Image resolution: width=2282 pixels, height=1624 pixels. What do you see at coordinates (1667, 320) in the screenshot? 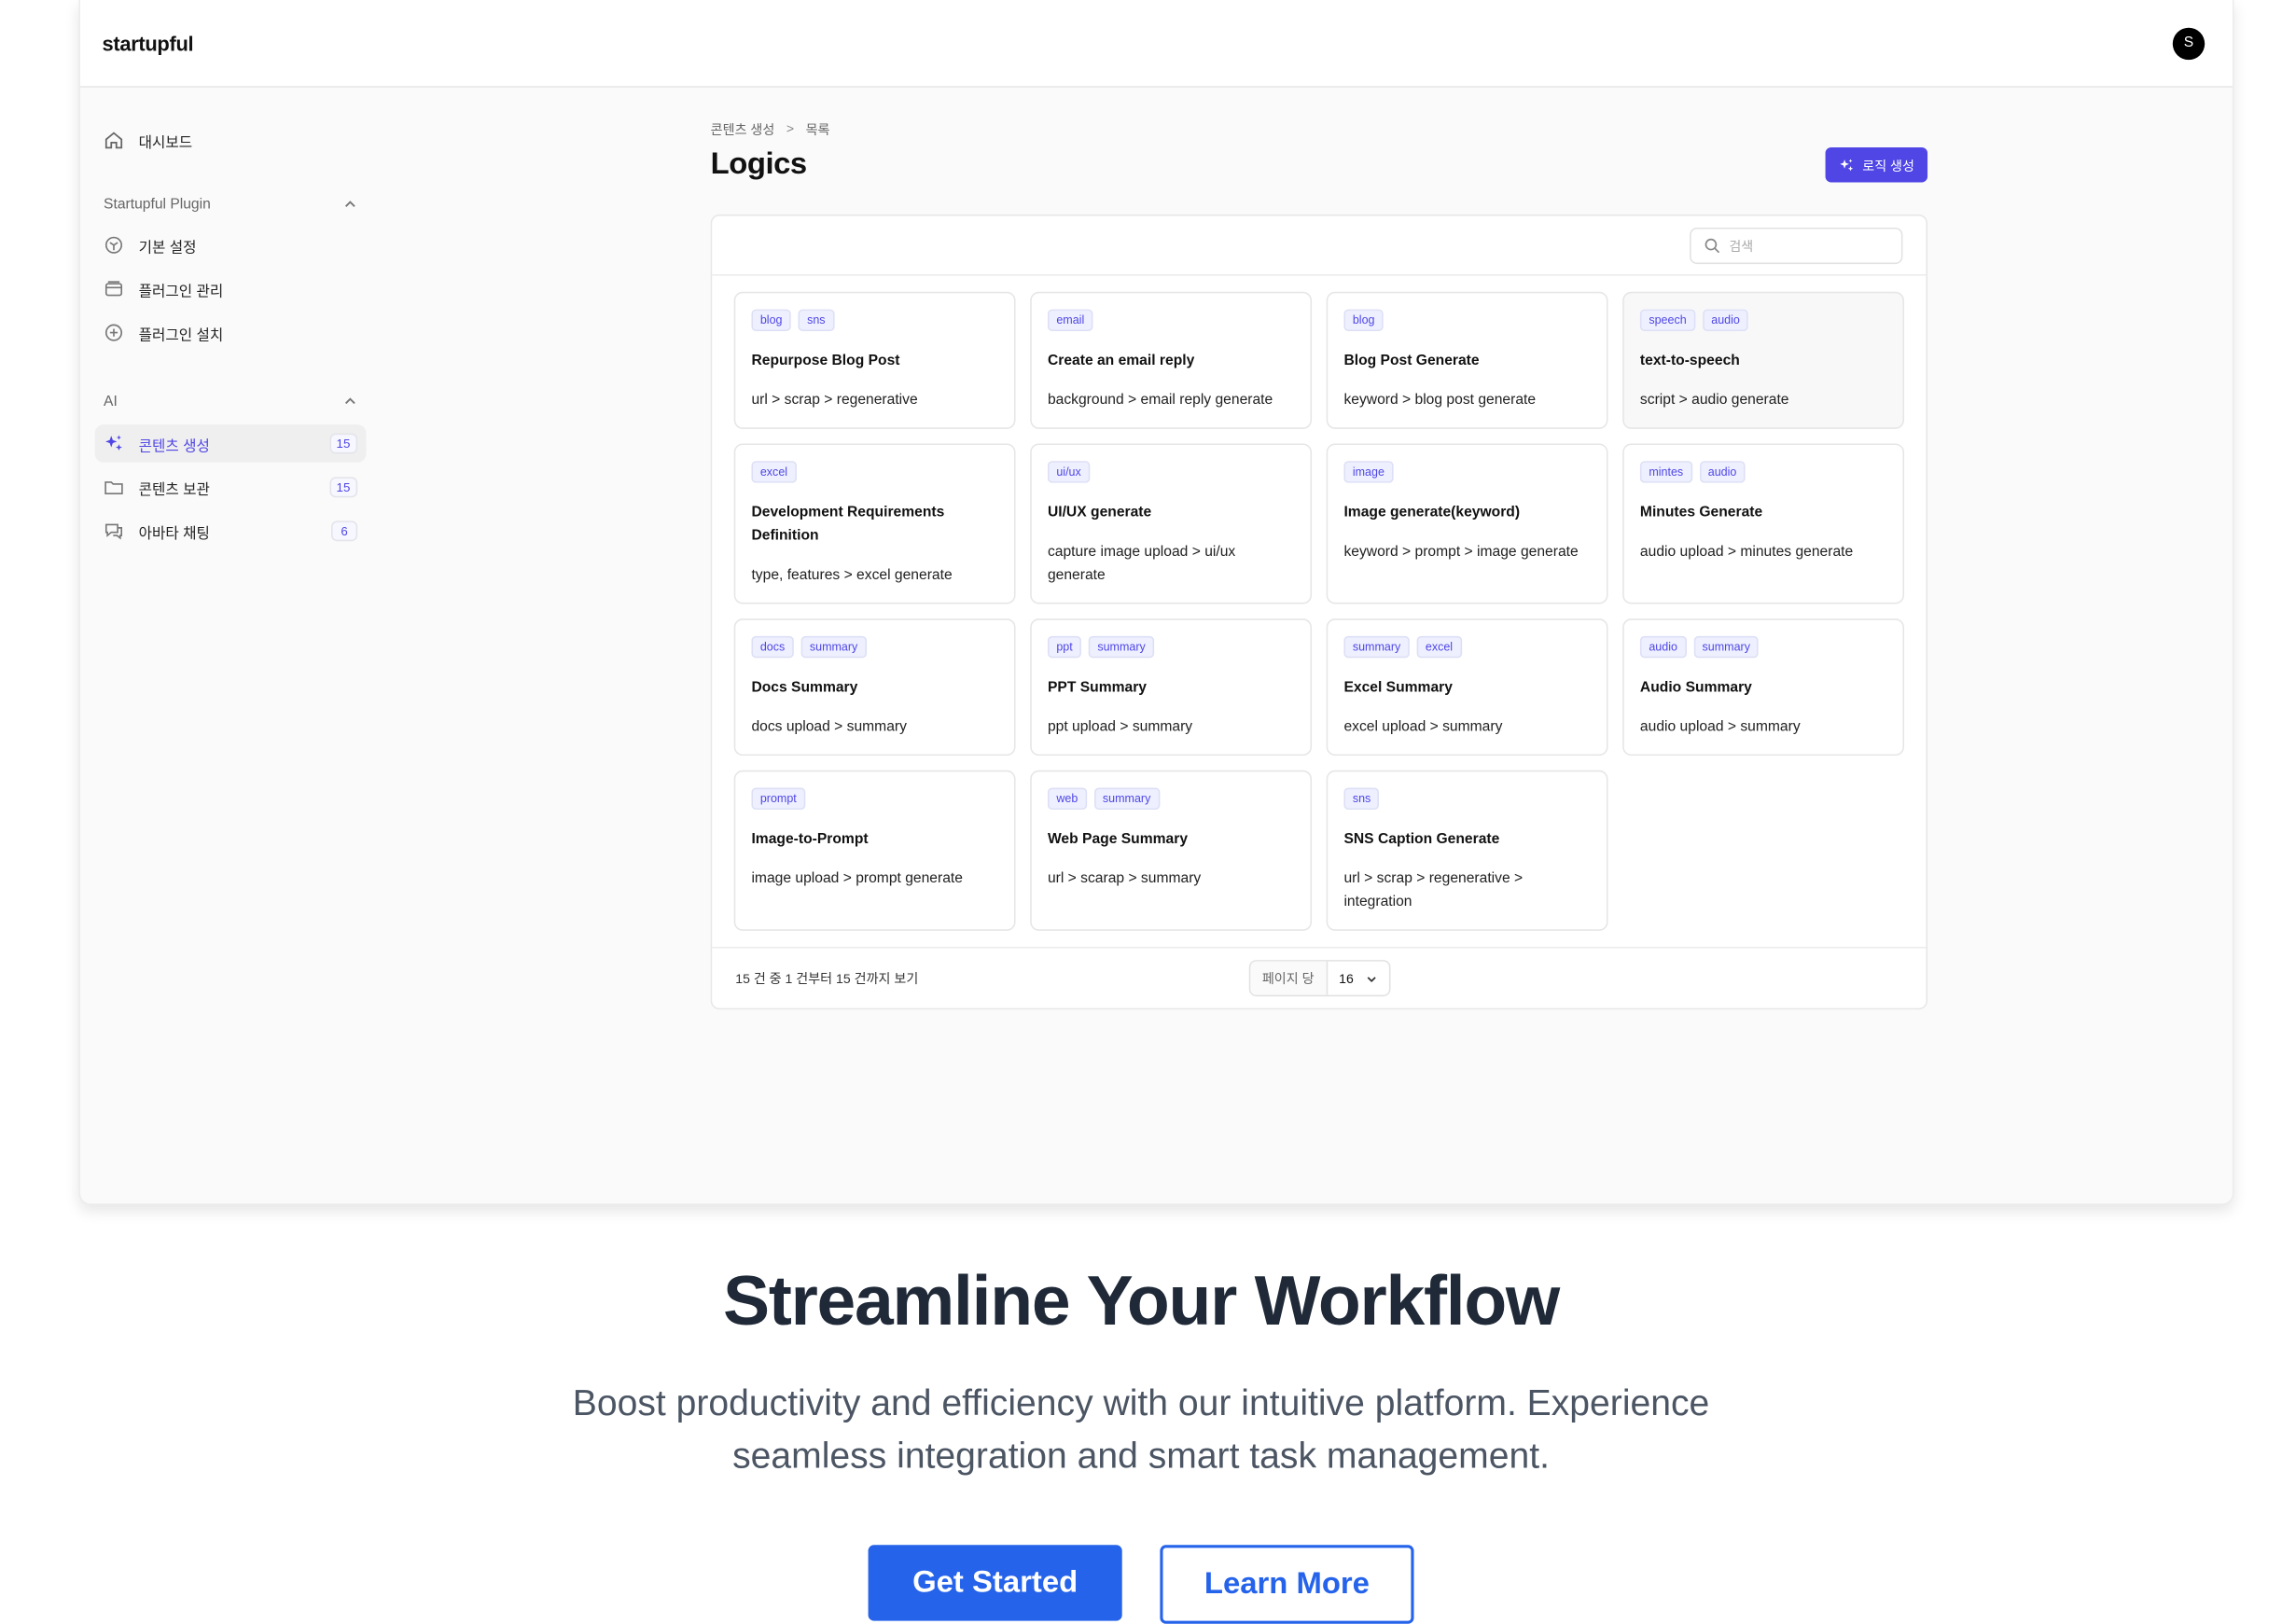
I see `tag-badge: speech` at bounding box center [1667, 320].